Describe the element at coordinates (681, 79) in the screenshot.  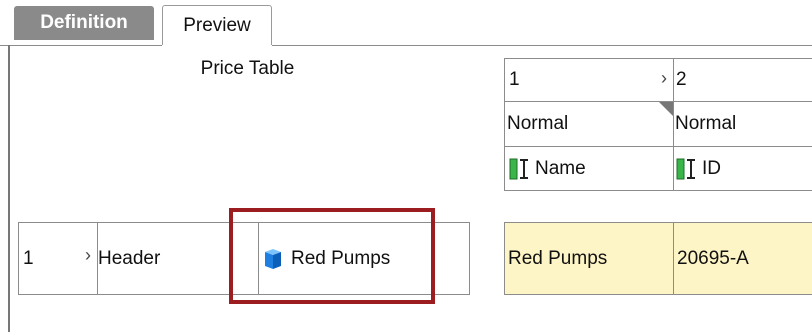
I see `column-number-2-text: 2` at that location.